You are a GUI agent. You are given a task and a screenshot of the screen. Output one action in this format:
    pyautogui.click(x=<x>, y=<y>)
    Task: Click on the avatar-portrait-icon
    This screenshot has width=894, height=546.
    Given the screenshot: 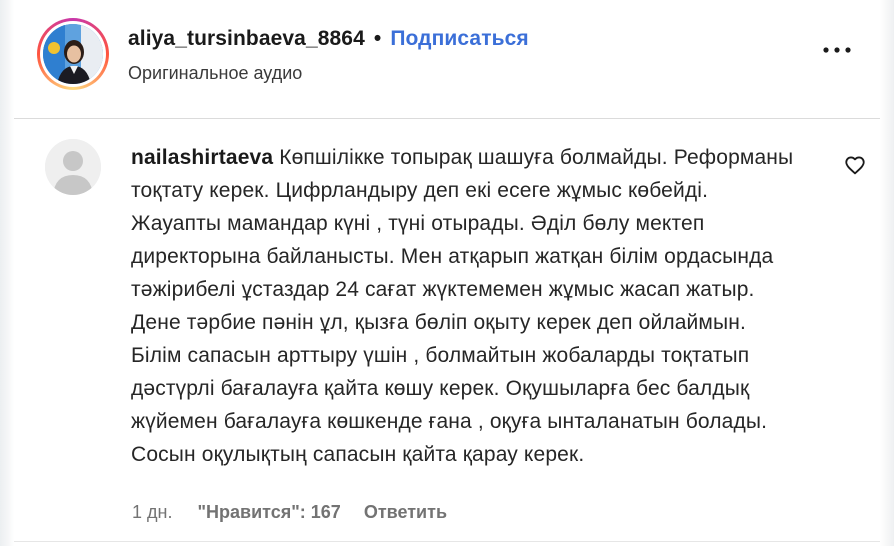 What is the action you would take?
    pyautogui.click(x=73, y=54)
    